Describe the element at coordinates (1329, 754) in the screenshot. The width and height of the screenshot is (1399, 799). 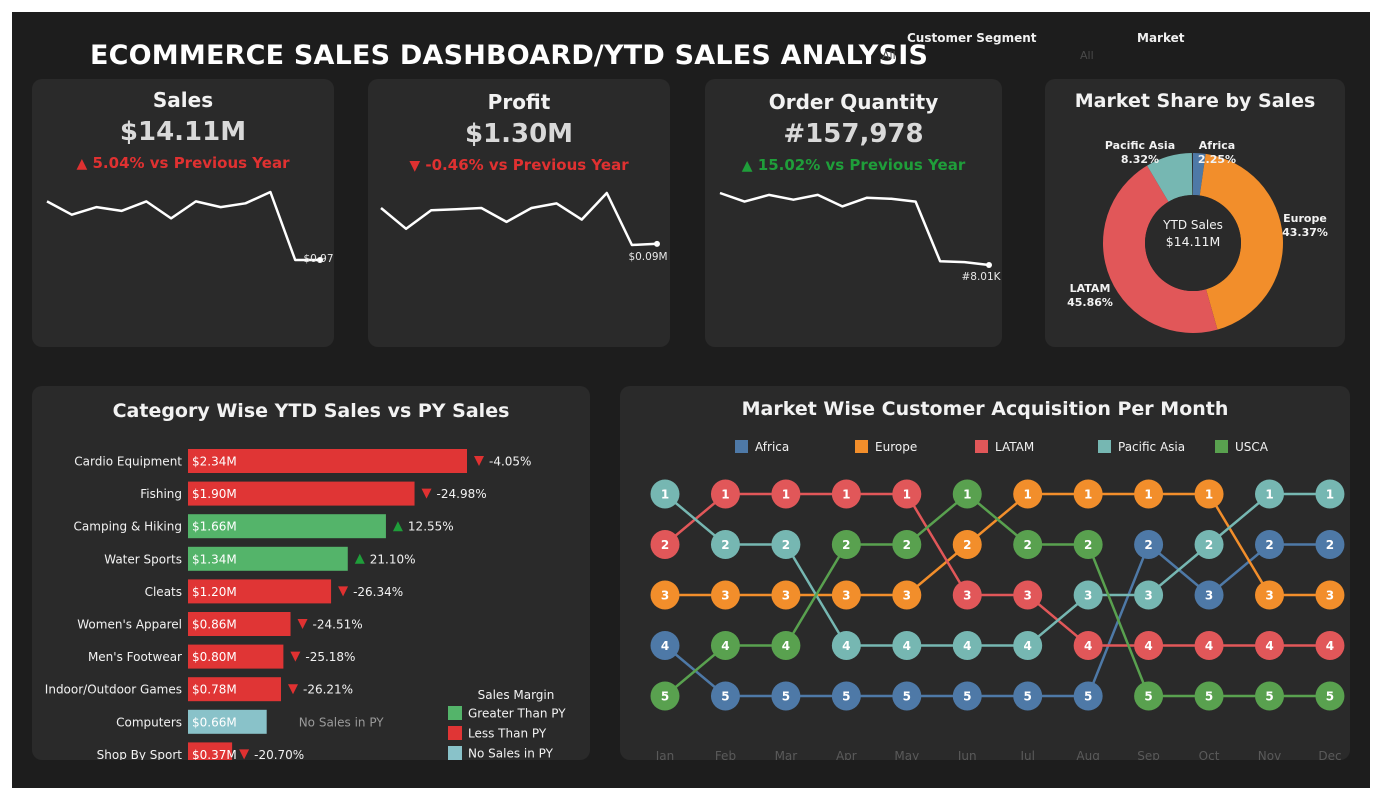
I see `x-tick-dec: Dec` at that location.